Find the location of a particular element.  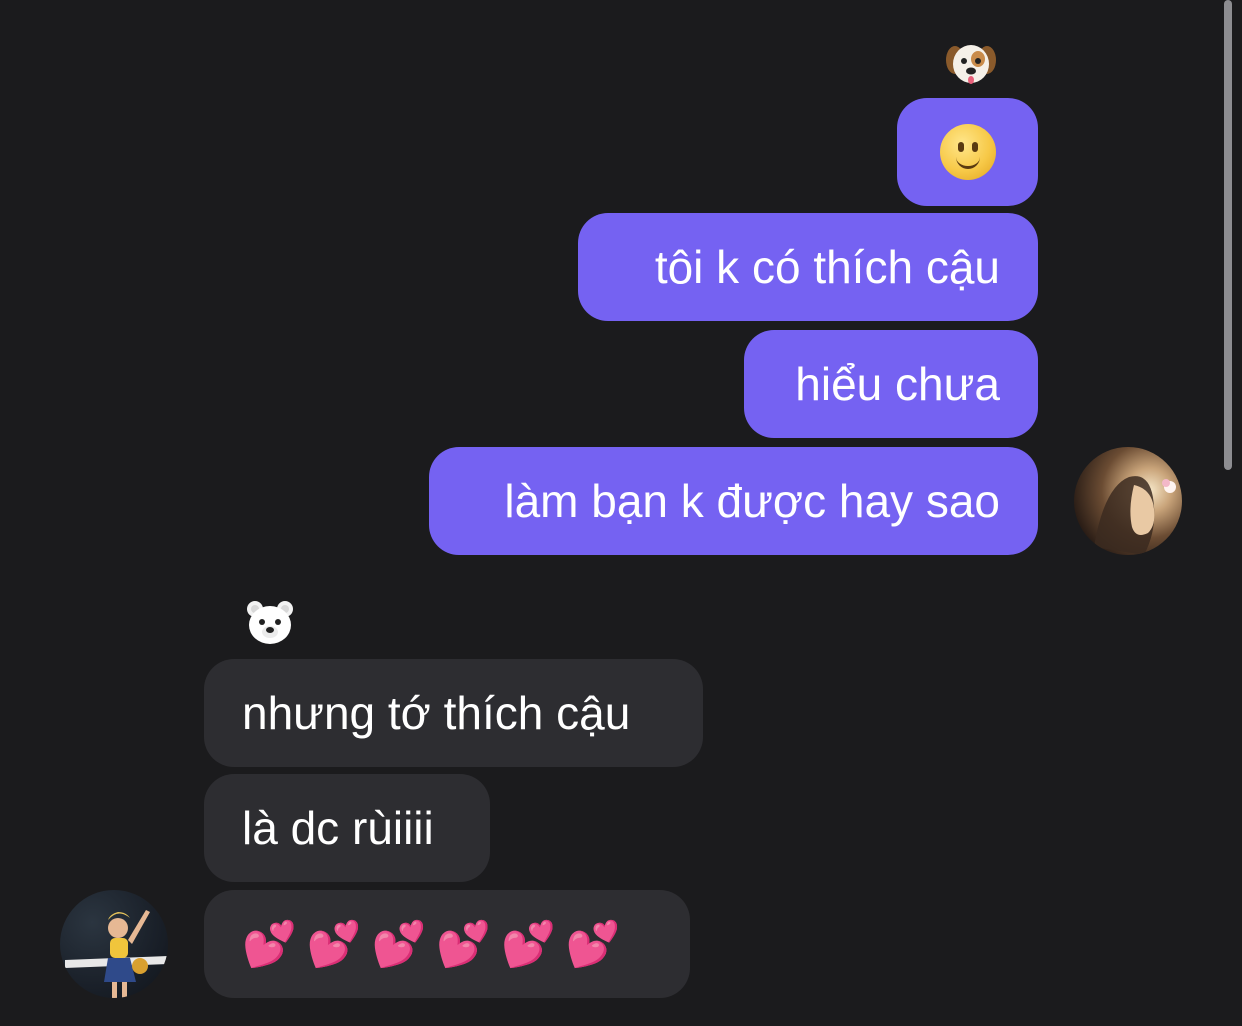

scrollbar is located at coordinates (1228, 235).